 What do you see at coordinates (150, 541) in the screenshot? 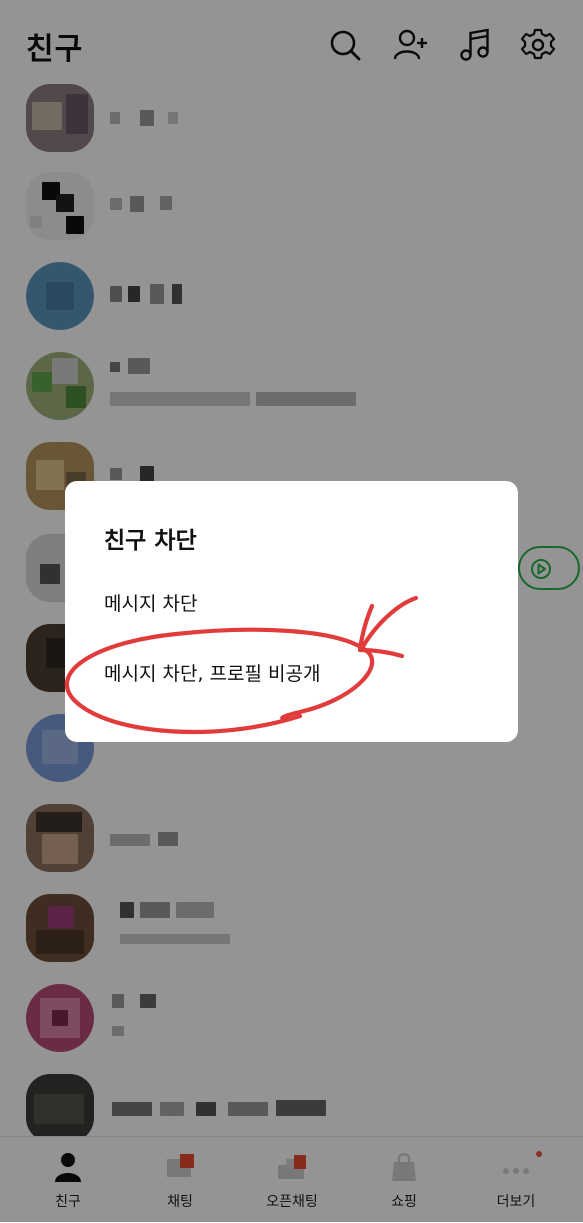
I see `dialog-title: 친구 차단` at bounding box center [150, 541].